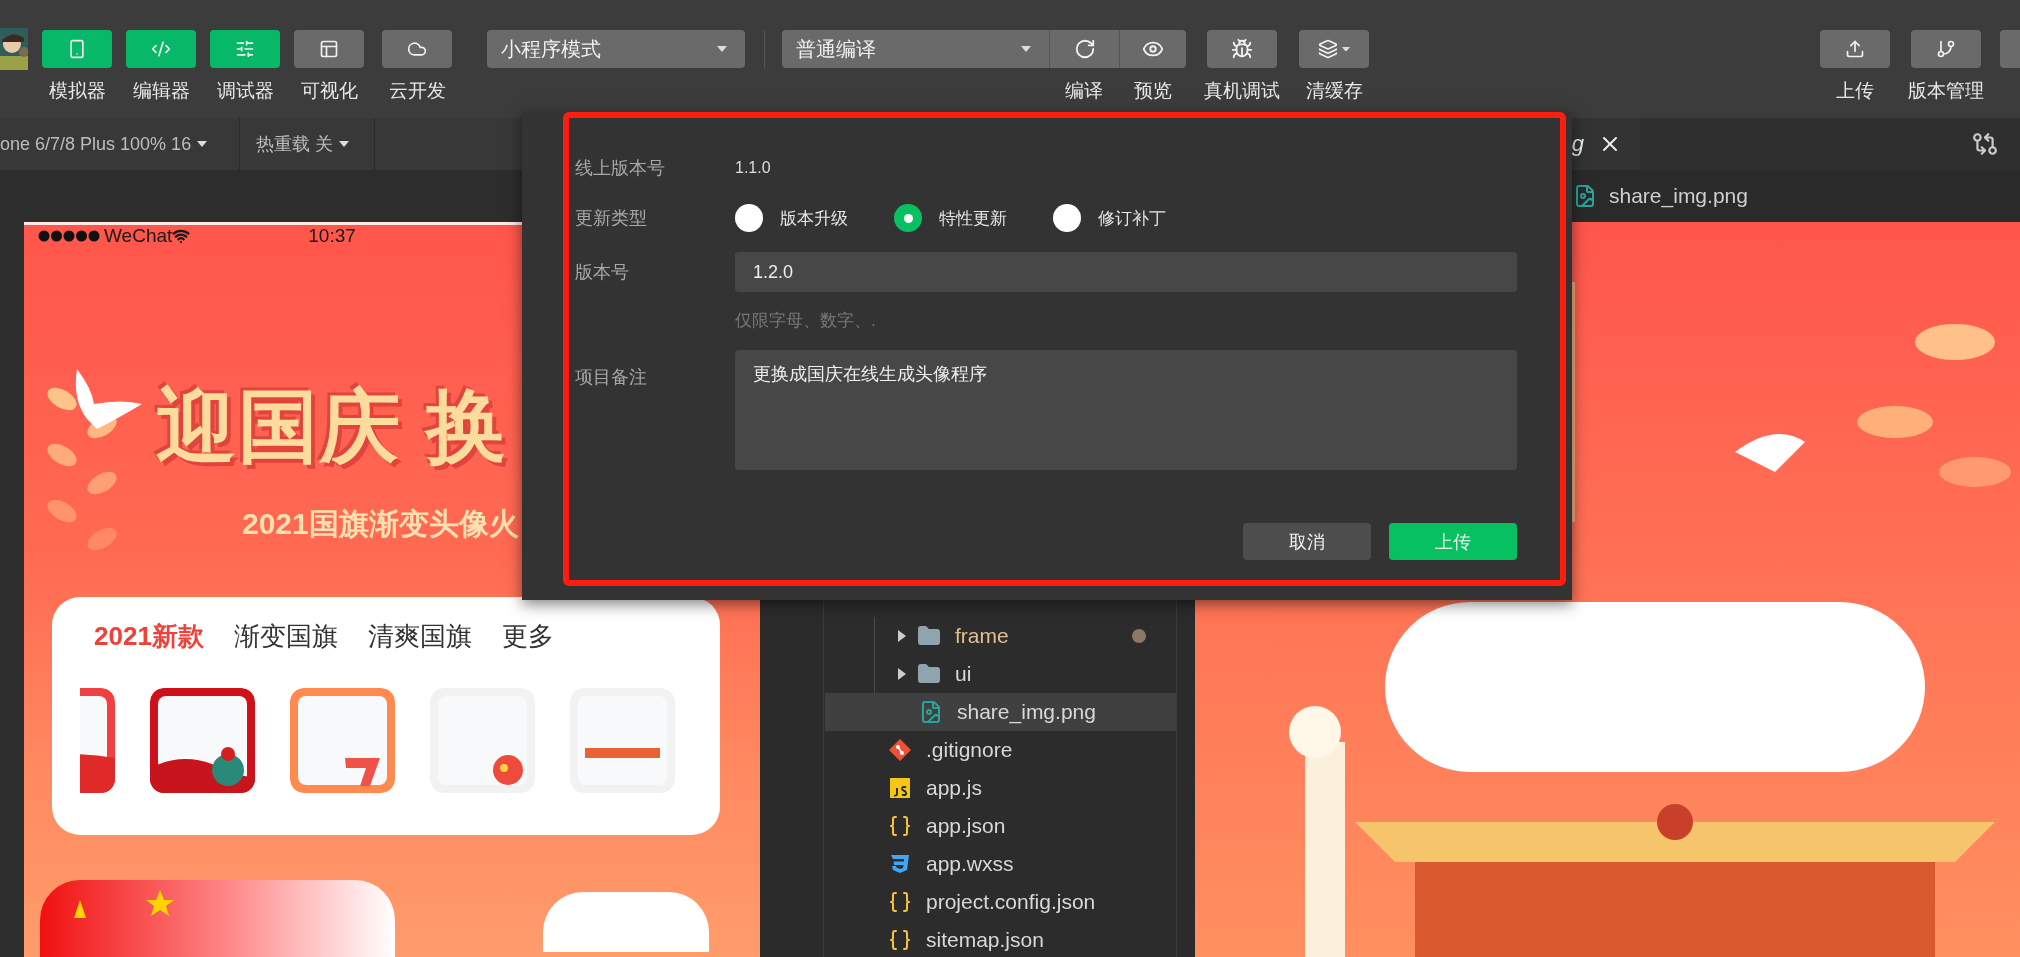 This screenshot has height=957, width=2020. I want to click on file-tree-item: app.wxss, so click(1000, 864).